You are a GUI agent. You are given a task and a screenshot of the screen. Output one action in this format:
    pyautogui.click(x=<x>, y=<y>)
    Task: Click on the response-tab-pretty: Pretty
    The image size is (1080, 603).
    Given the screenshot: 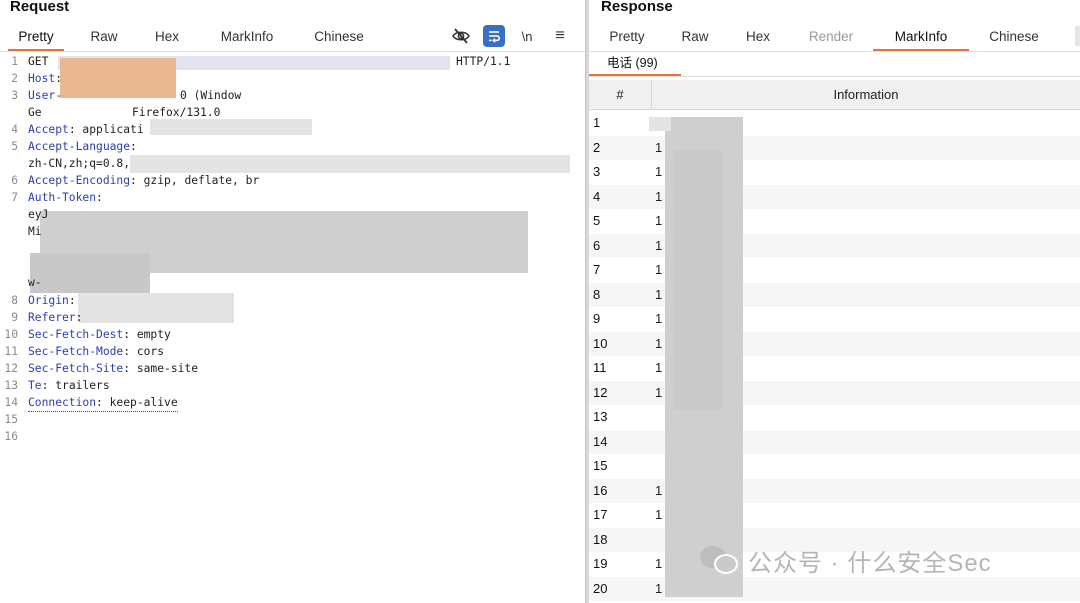 What is the action you would take?
    pyautogui.click(x=627, y=39)
    